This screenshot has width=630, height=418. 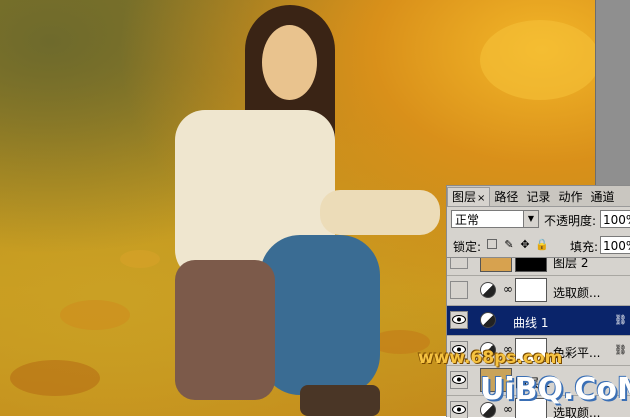 I want to click on tab-label: 动作, so click(x=570, y=197).